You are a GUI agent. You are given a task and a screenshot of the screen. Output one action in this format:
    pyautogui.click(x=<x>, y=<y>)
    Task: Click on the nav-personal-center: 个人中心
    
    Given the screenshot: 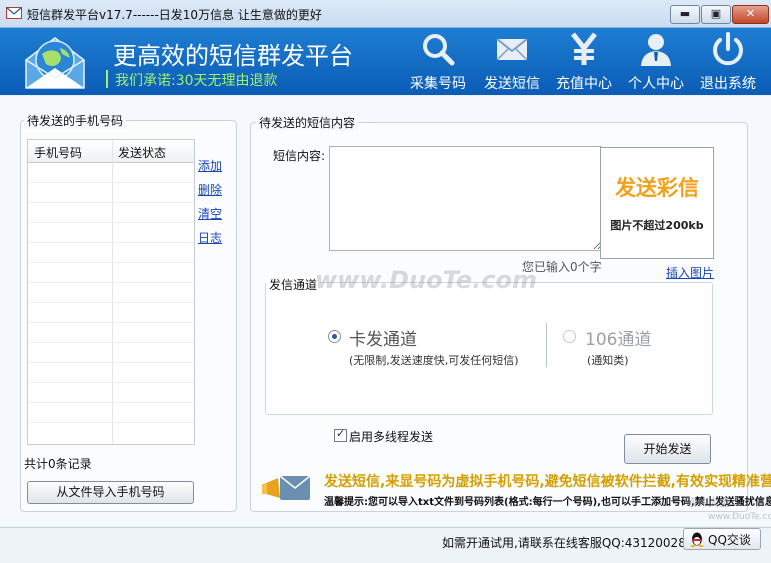 What is the action you would take?
    pyautogui.click(x=656, y=61)
    